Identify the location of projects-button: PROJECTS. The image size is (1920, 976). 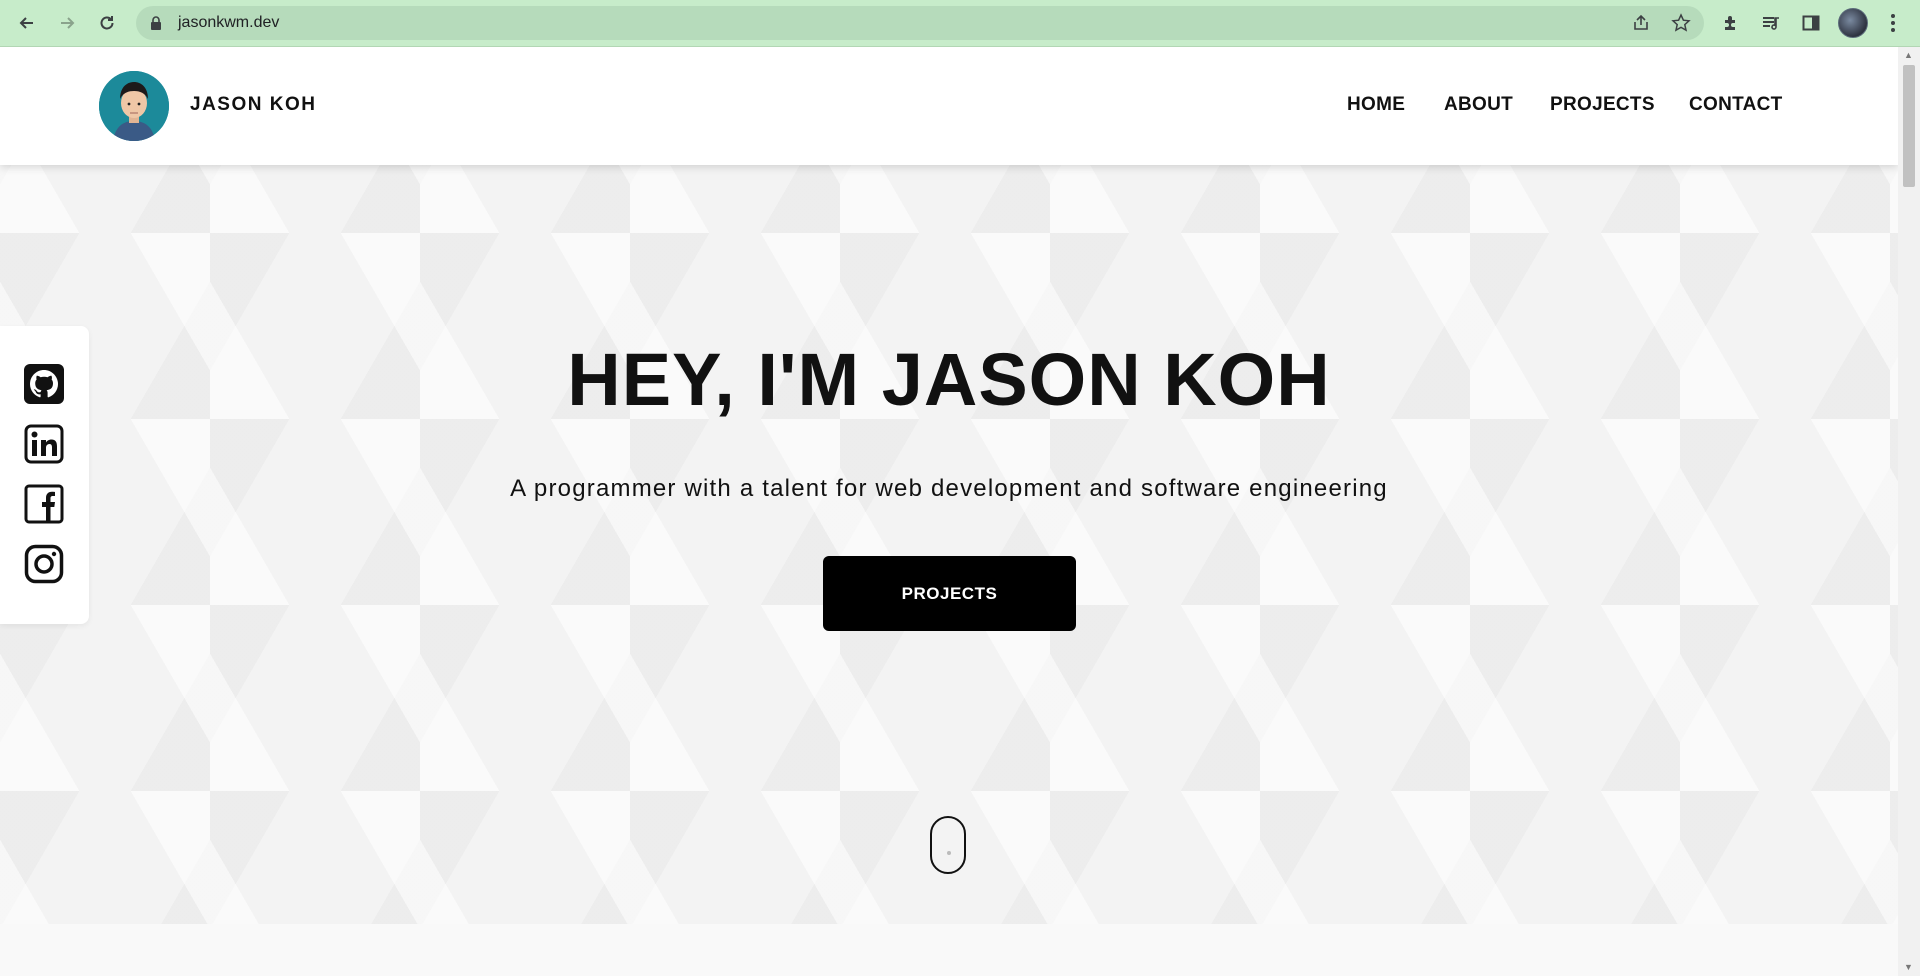
(949, 593).